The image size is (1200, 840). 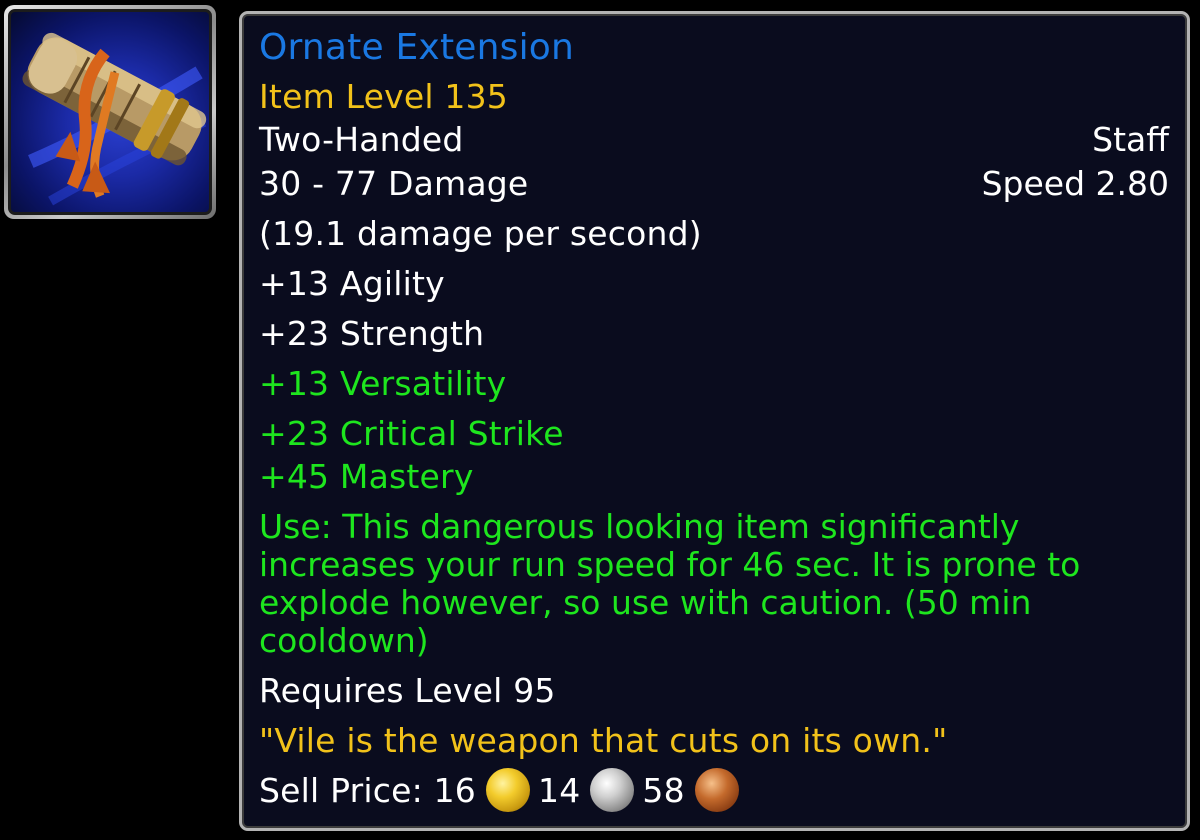 I want to click on weapon-type: Staff, so click(x=1130, y=139).